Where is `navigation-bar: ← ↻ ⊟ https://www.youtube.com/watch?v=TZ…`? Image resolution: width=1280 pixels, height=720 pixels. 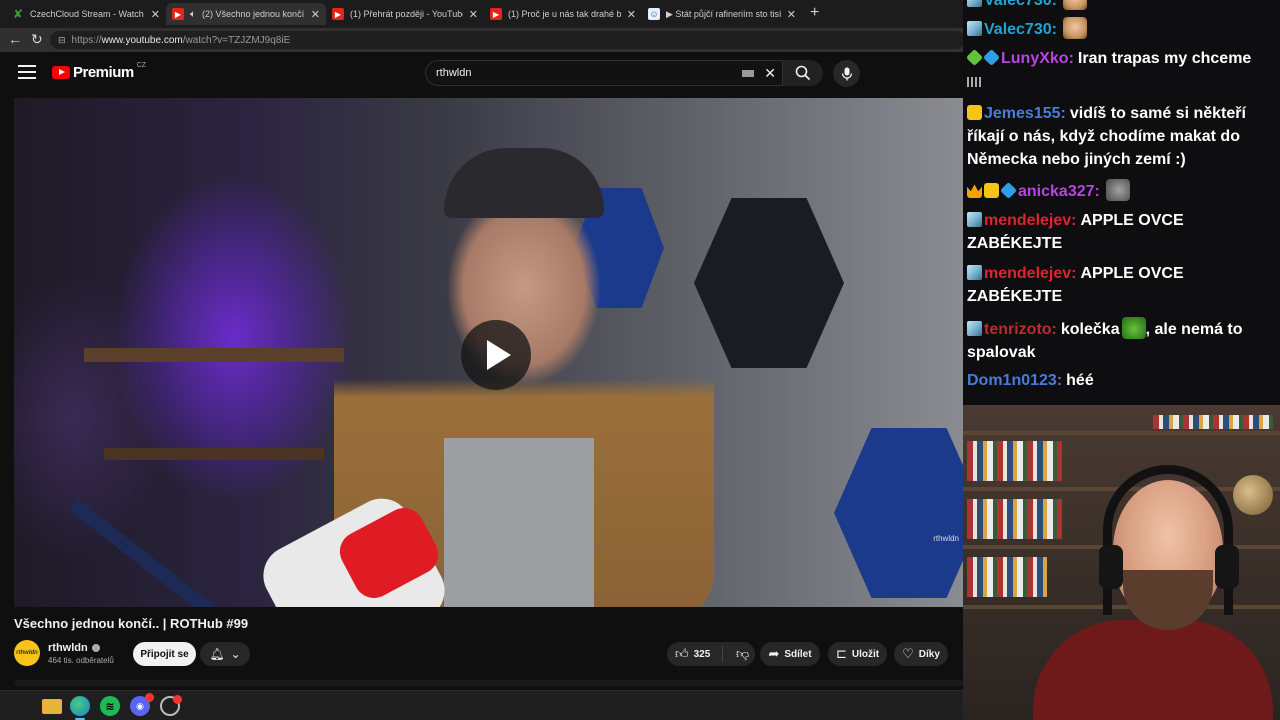
navigation-bar: ← ↻ ⊟ https://www.youtube.com/watch?v=TZ… is located at coordinates (481, 40).